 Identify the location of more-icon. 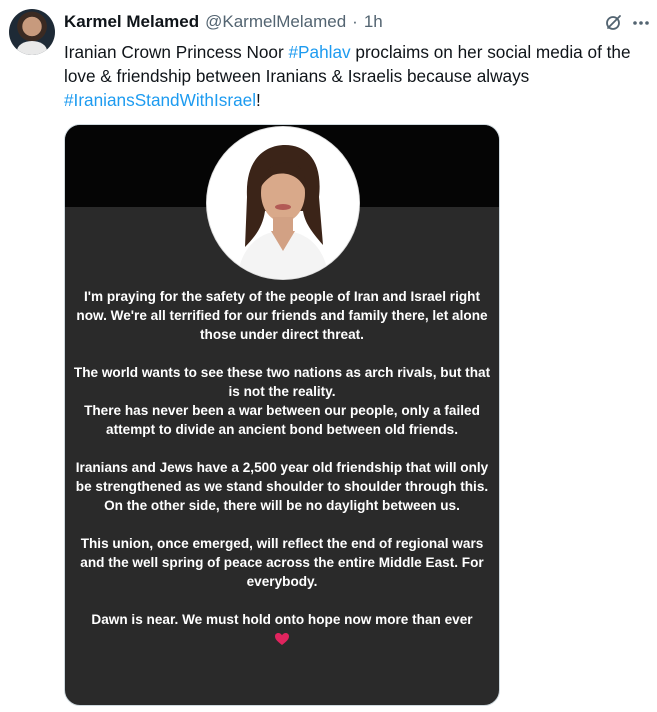
(641, 22).